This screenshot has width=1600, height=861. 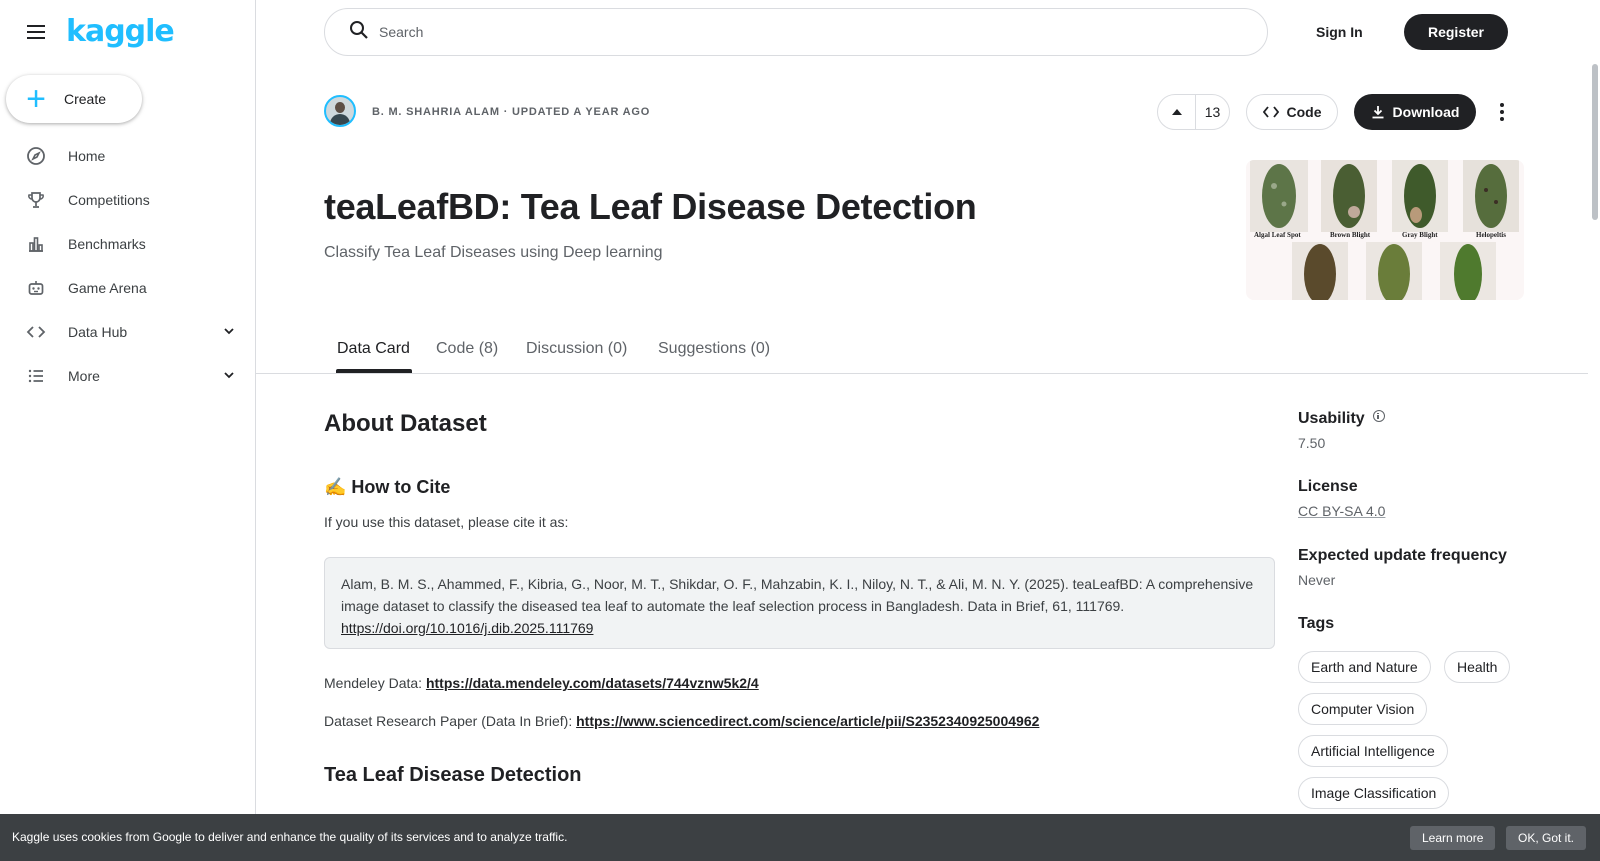 What do you see at coordinates (373, 349) in the screenshot?
I see `tab-data-card: Data Card` at bounding box center [373, 349].